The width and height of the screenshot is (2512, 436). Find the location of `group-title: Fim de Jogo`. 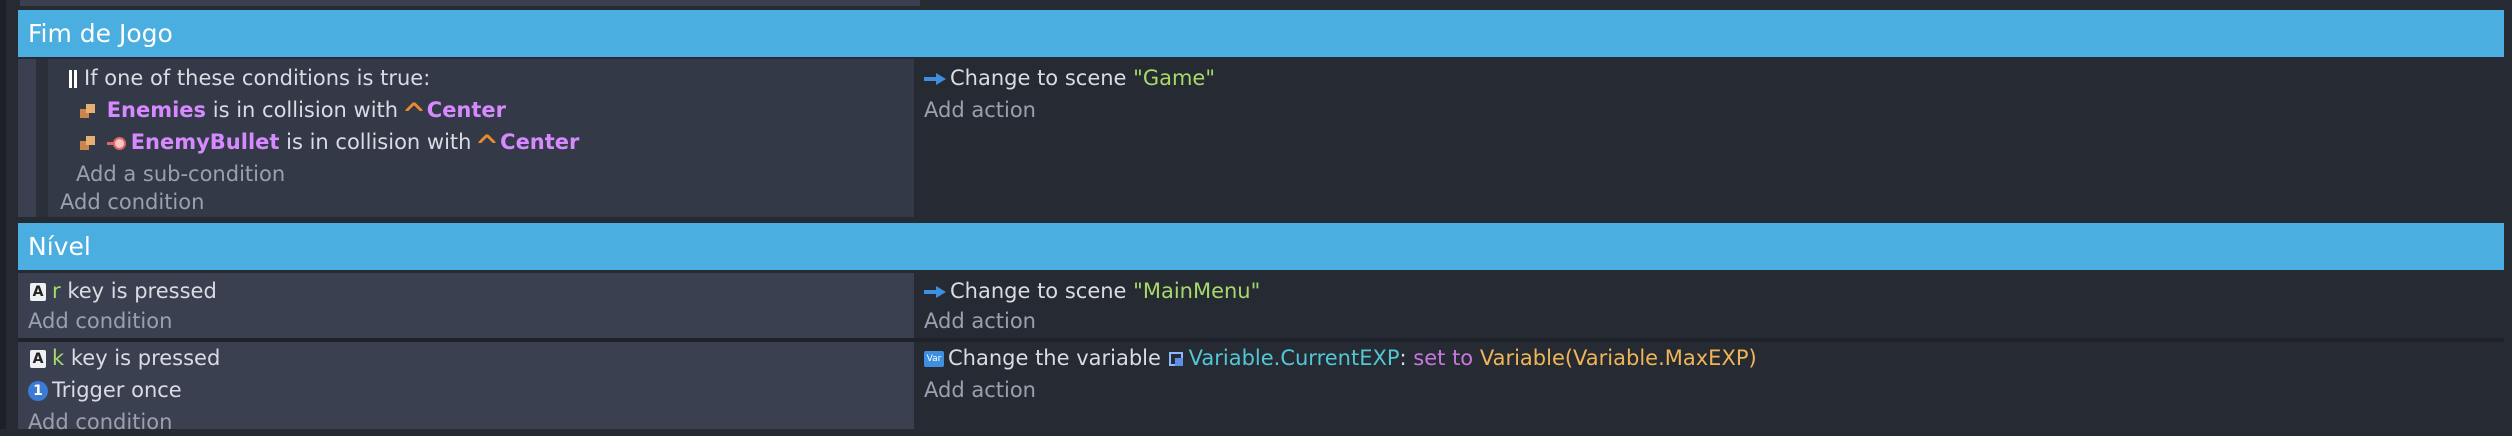

group-title: Fim de Jogo is located at coordinates (100, 33).